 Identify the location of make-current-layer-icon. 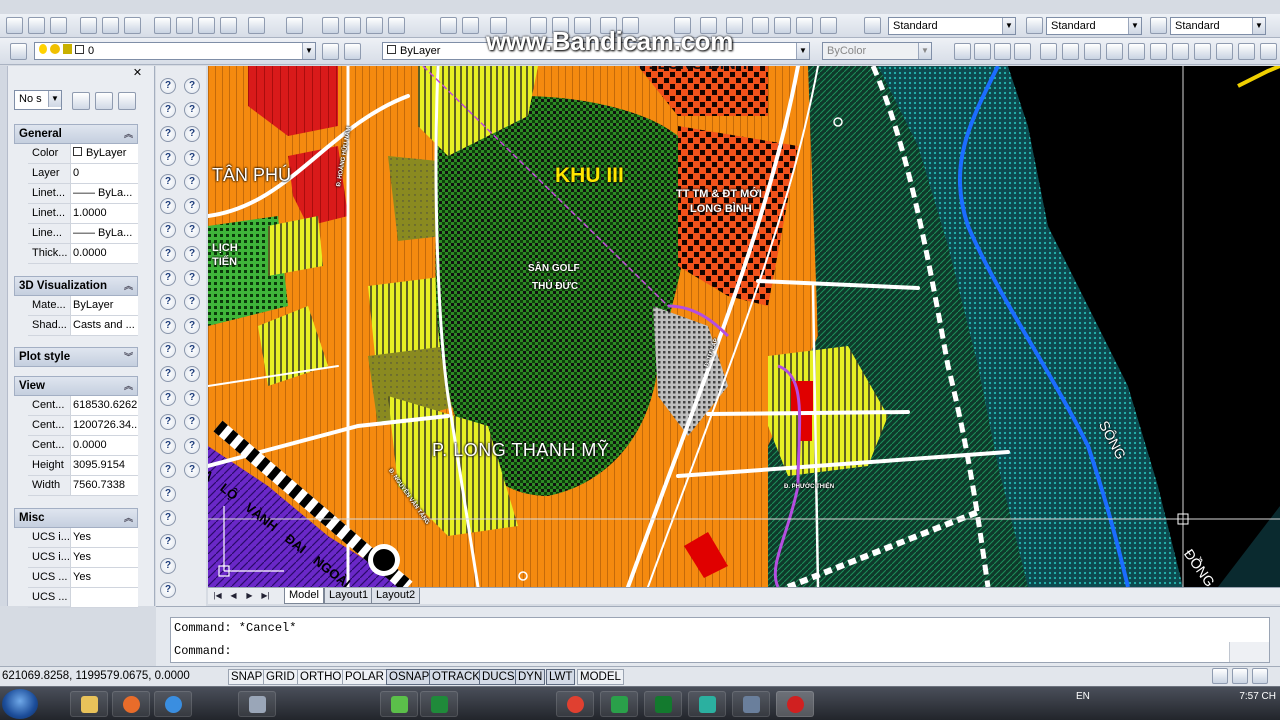
(330, 51).